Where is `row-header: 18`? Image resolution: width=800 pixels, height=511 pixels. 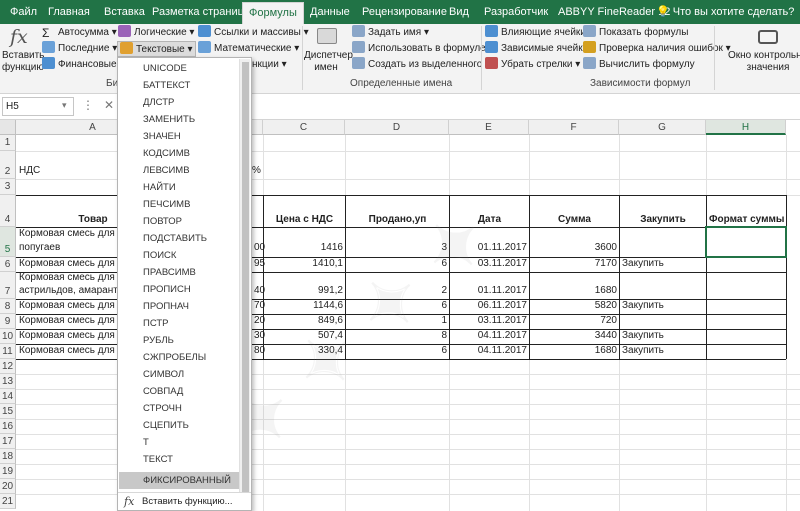 row-header: 18 is located at coordinates (8, 456).